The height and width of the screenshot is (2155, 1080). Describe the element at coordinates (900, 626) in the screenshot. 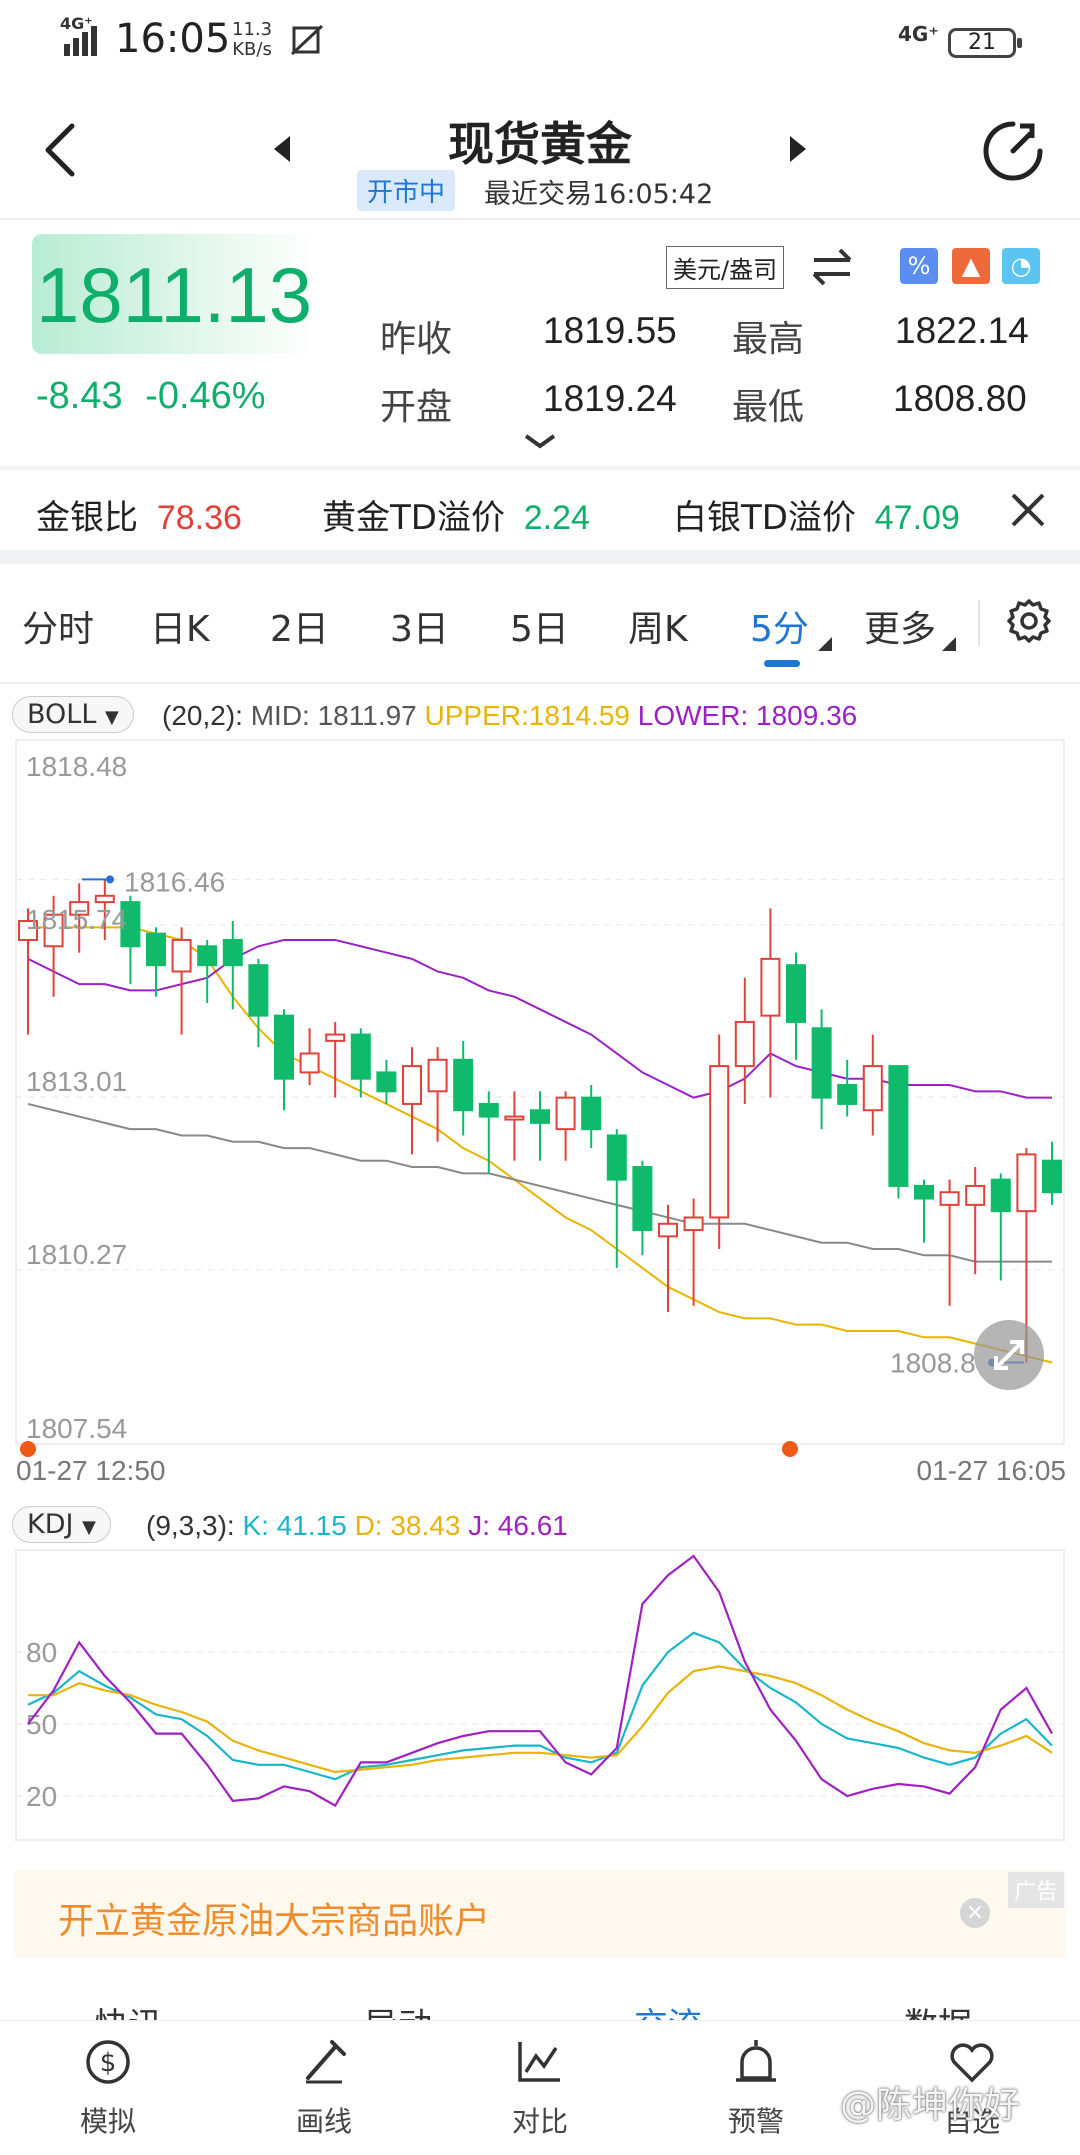

I see `tab-more: 更多` at that location.